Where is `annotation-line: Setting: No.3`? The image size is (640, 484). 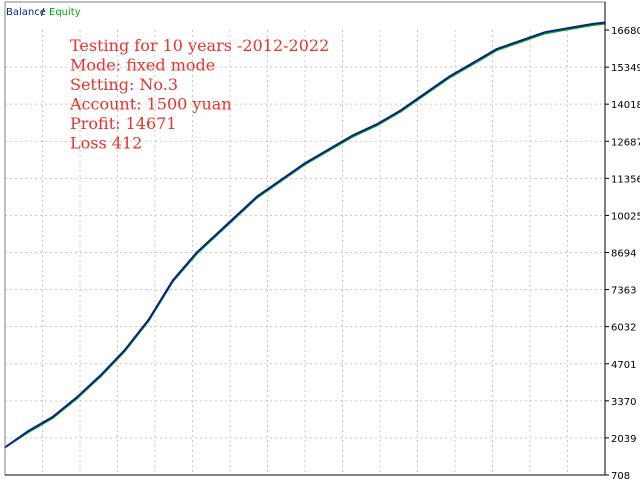 annotation-line: Setting: No.3 is located at coordinates (124, 84).